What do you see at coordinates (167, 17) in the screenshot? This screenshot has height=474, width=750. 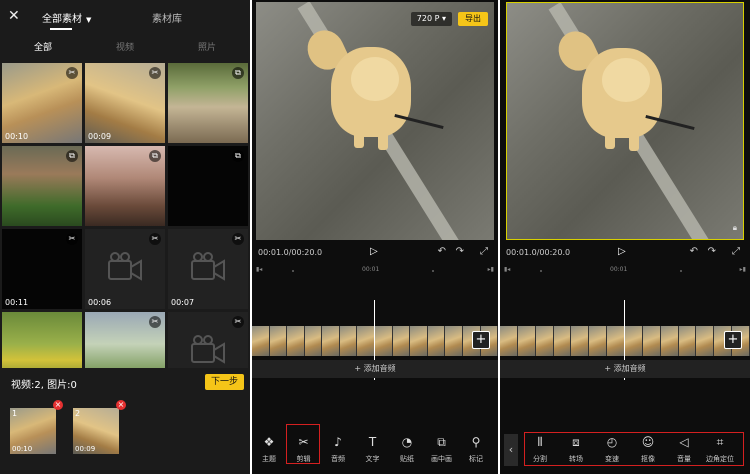 I see `tab-material-library: 素材库` at bounding box center [167, 17].